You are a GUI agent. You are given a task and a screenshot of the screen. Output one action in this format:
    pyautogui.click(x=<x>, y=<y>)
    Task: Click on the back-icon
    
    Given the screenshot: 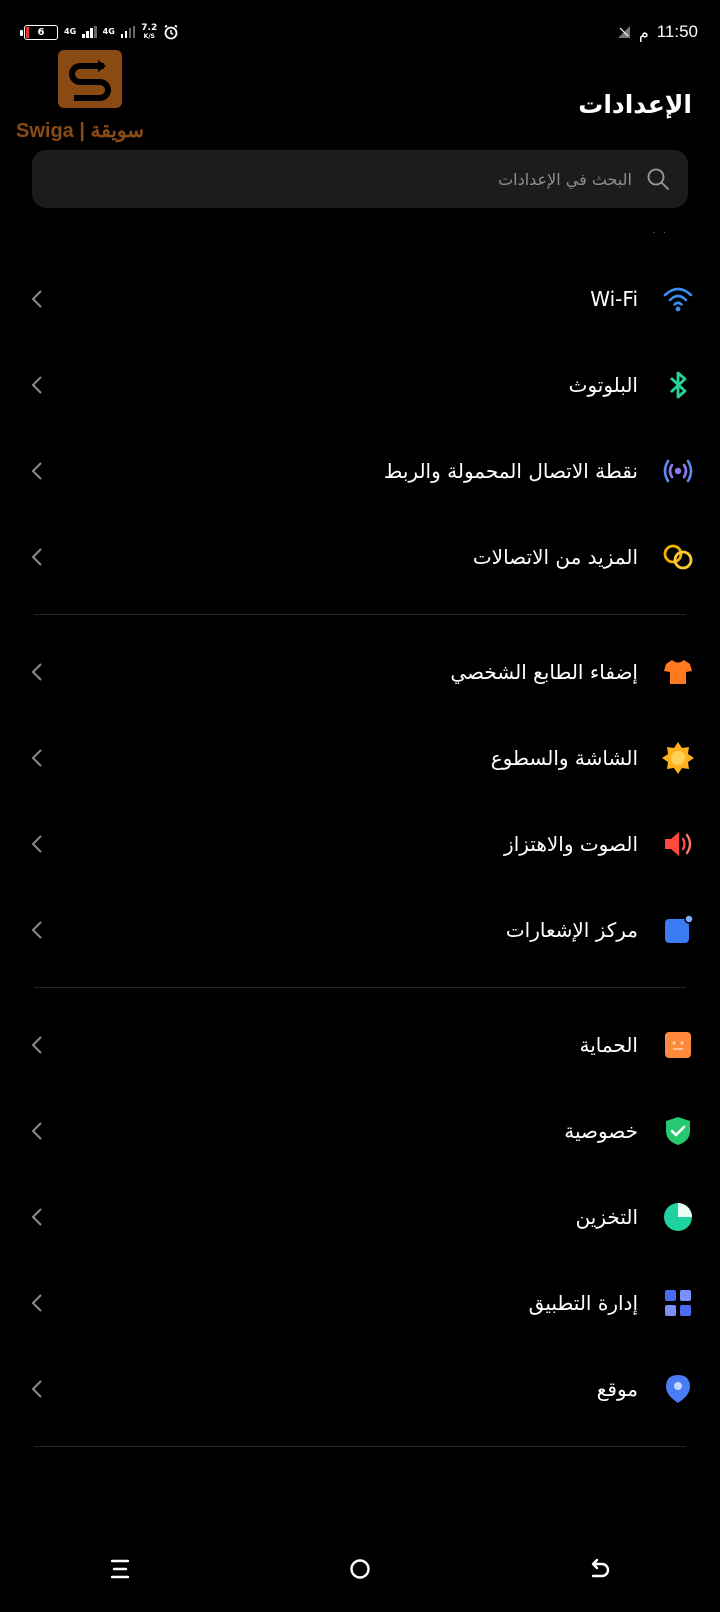 What is the action you would take?
    pyautogui.click(x=600, y=1568)
    